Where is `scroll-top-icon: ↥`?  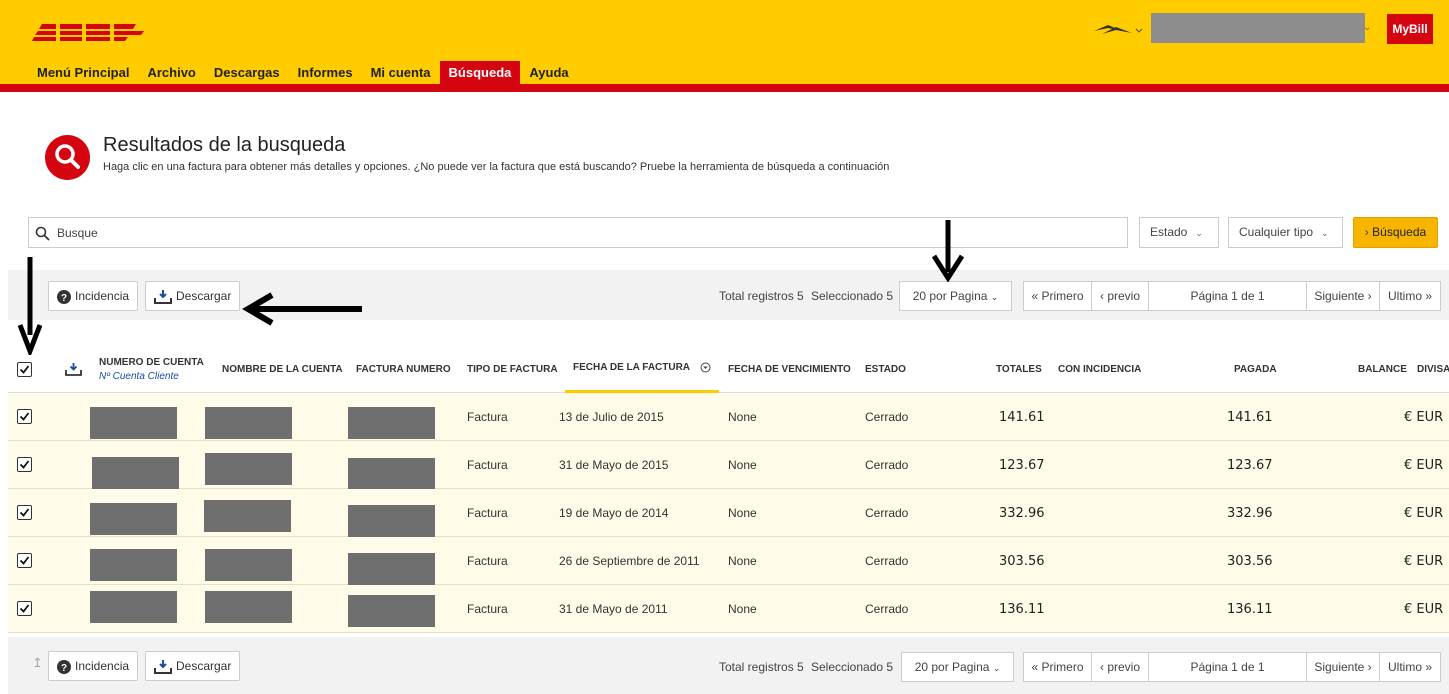
scroll-top-icon: ↥ is located at coordinates (37, 663).